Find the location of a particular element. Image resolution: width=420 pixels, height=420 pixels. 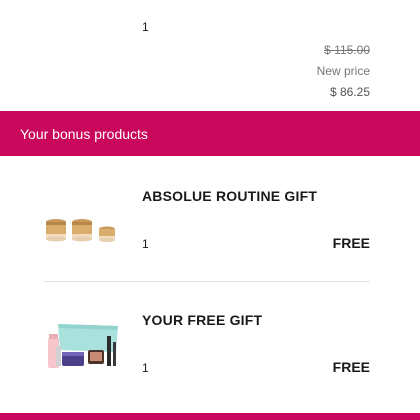

bonus-item-title: ABSOLUE ROUTINE GIFT is located at coordinates (230, 196).